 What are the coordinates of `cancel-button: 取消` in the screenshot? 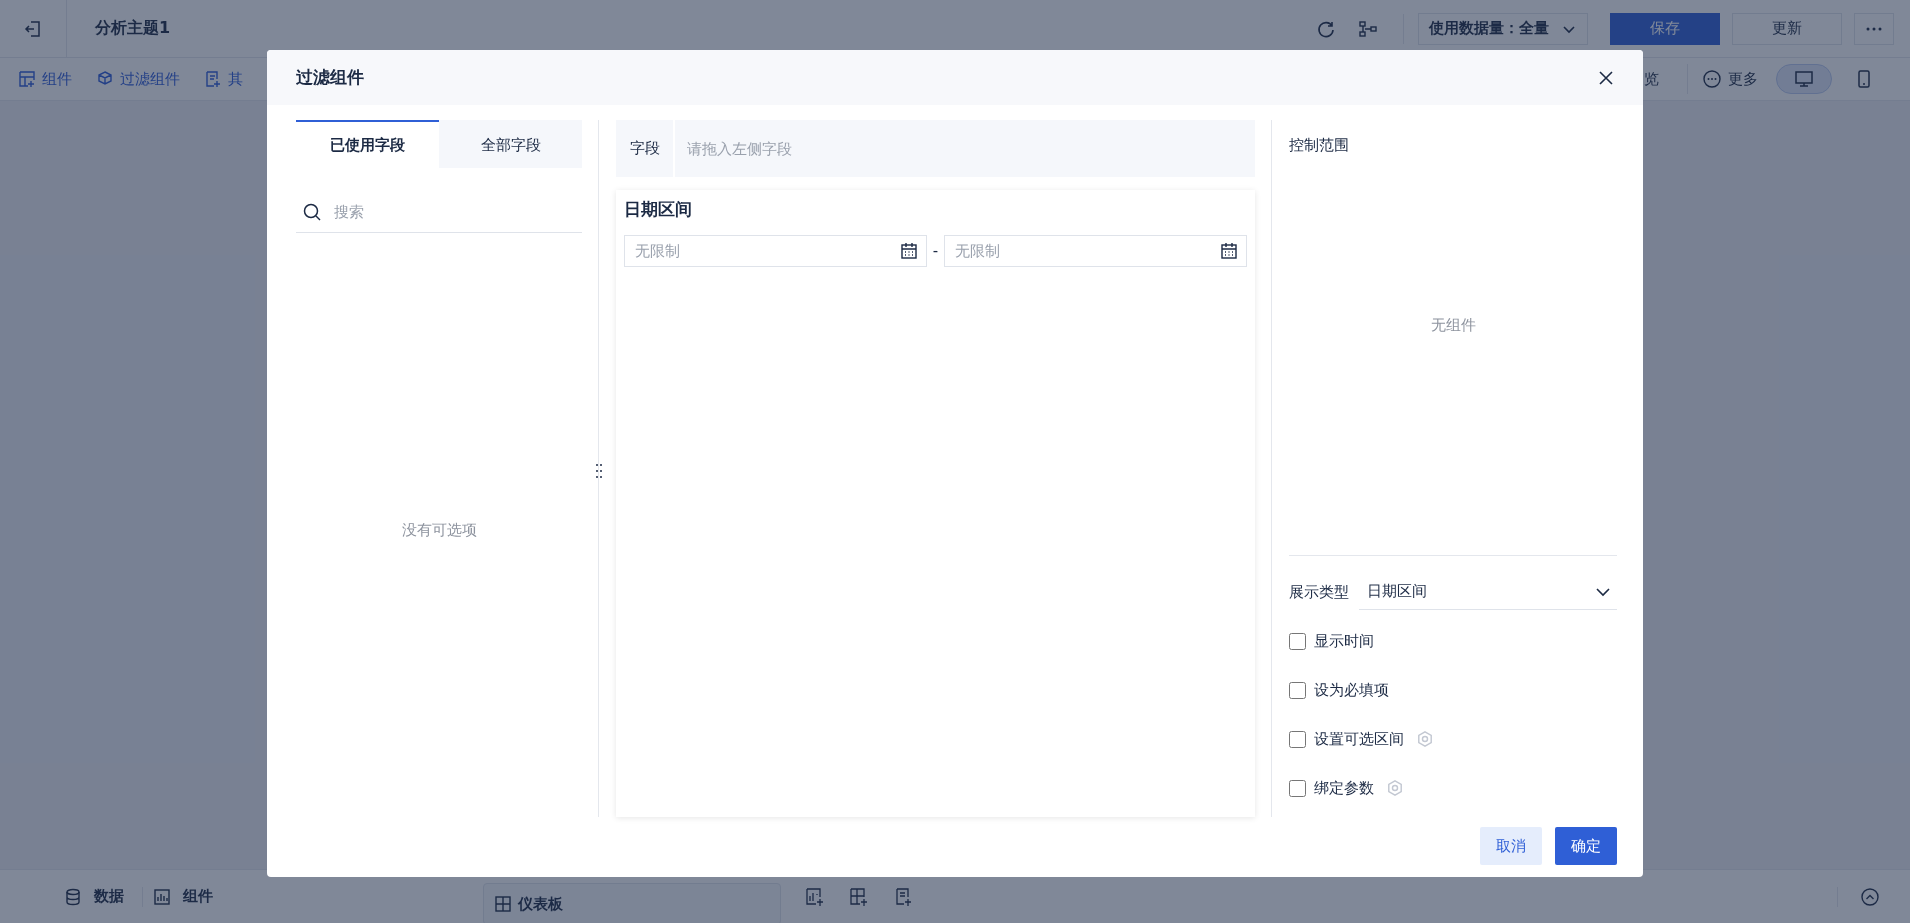 It's located at (1511, 846).